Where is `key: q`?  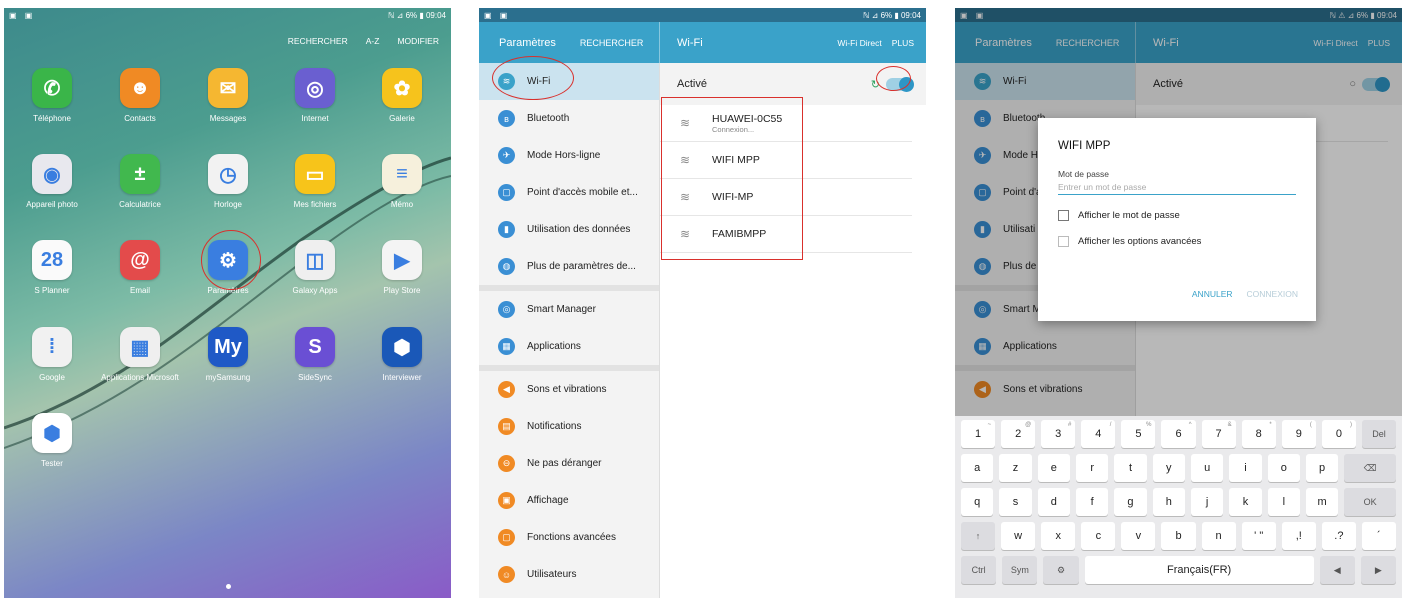 key: q is located at coordinates (977, 502).